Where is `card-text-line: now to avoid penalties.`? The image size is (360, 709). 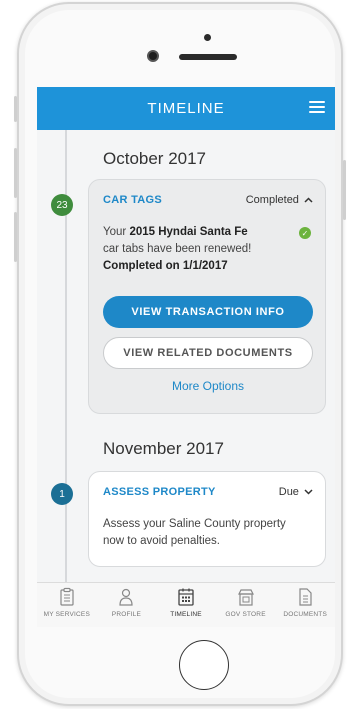 card-text-line: now to avoid penalties. is located at coordinates (161, 541).